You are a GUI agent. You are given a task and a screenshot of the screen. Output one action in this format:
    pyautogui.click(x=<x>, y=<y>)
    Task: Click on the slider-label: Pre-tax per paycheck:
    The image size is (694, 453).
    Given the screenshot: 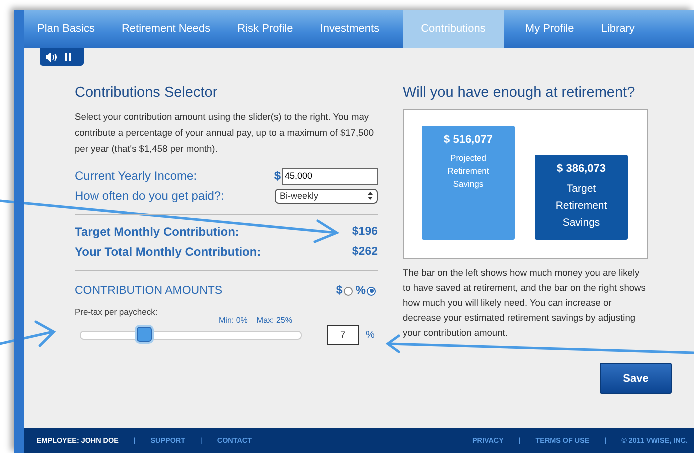 What is the action you would take?
    pyautogui.click(x=116, y=312)
    